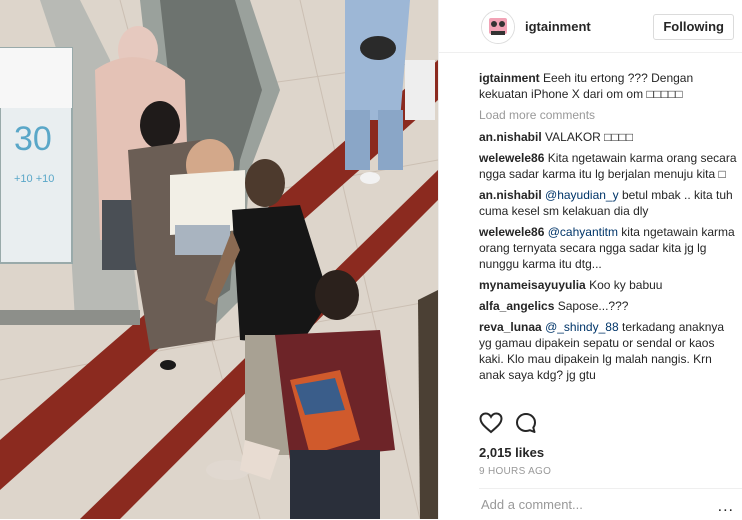 The height and width of the screenshot is (520, 742). Describe the element at coordinates (491, 425) in the screenshot. I see `like-heart-icon` at that location.